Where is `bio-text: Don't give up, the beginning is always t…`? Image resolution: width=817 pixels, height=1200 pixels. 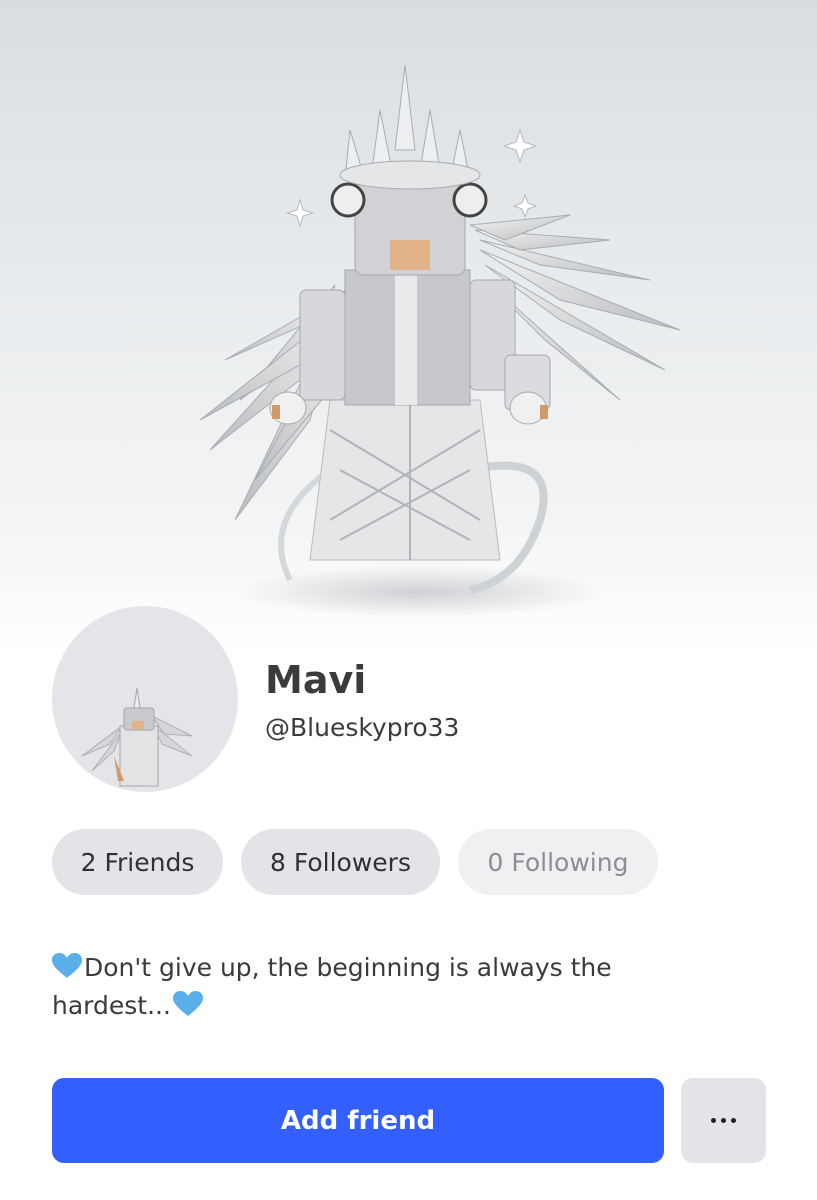 bio-text: Don't give up, the beginning is always t… is located at coordinates (332, 986).